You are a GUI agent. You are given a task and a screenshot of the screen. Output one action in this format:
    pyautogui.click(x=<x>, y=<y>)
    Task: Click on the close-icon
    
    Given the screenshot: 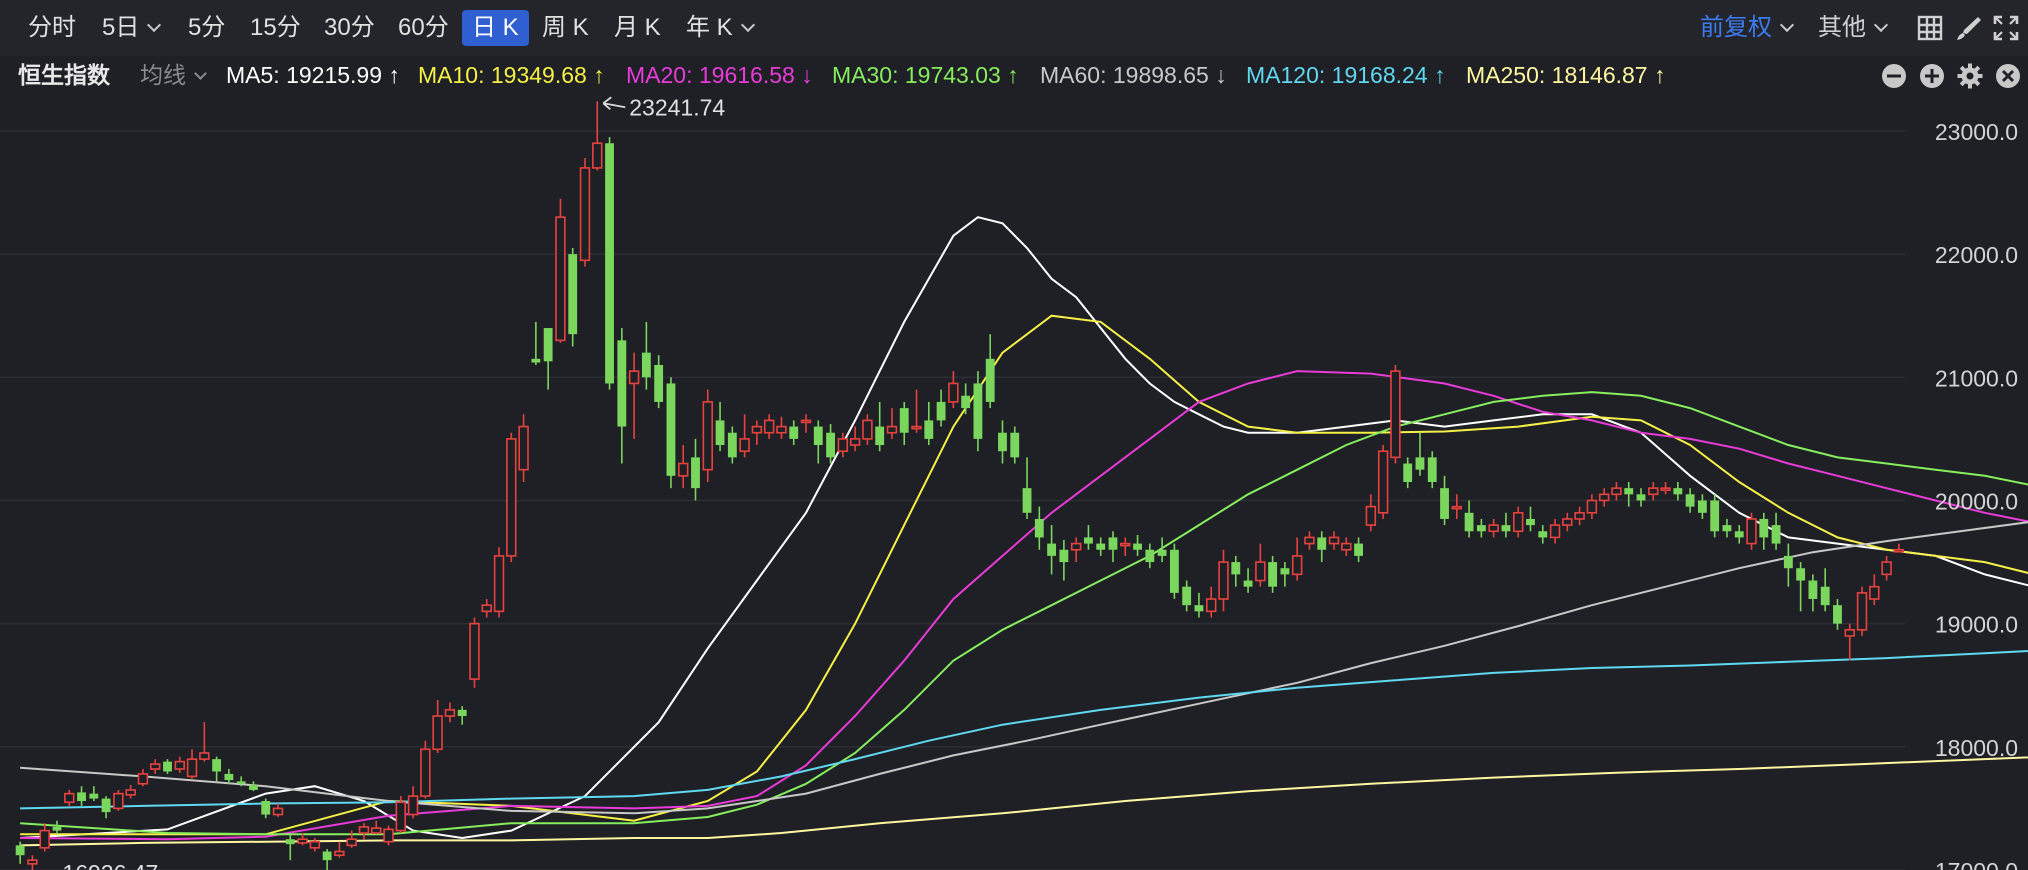 What is the action you would take?
    pyautogui.click(x=2008, y=76)
    